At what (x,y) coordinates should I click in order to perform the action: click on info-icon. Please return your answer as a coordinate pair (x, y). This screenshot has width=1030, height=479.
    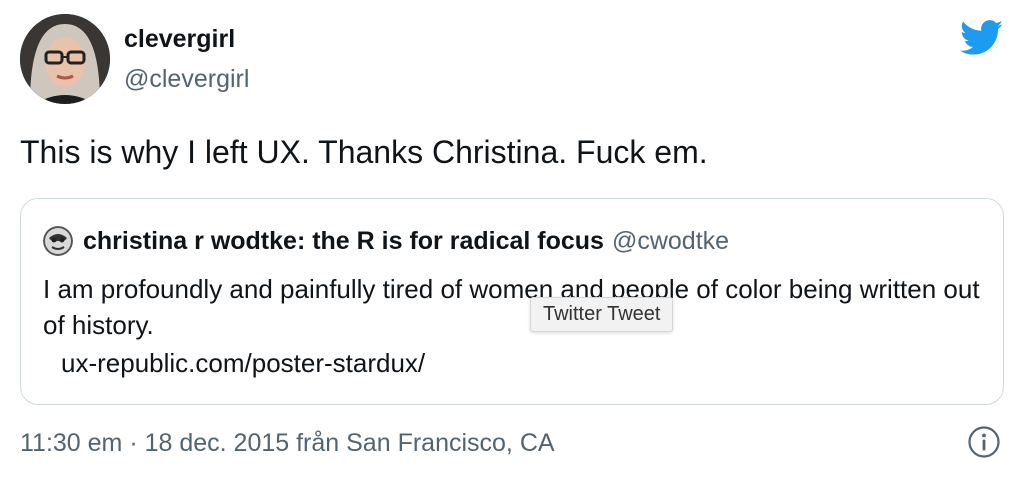
    Looking at the image, I should click on (984, 442).